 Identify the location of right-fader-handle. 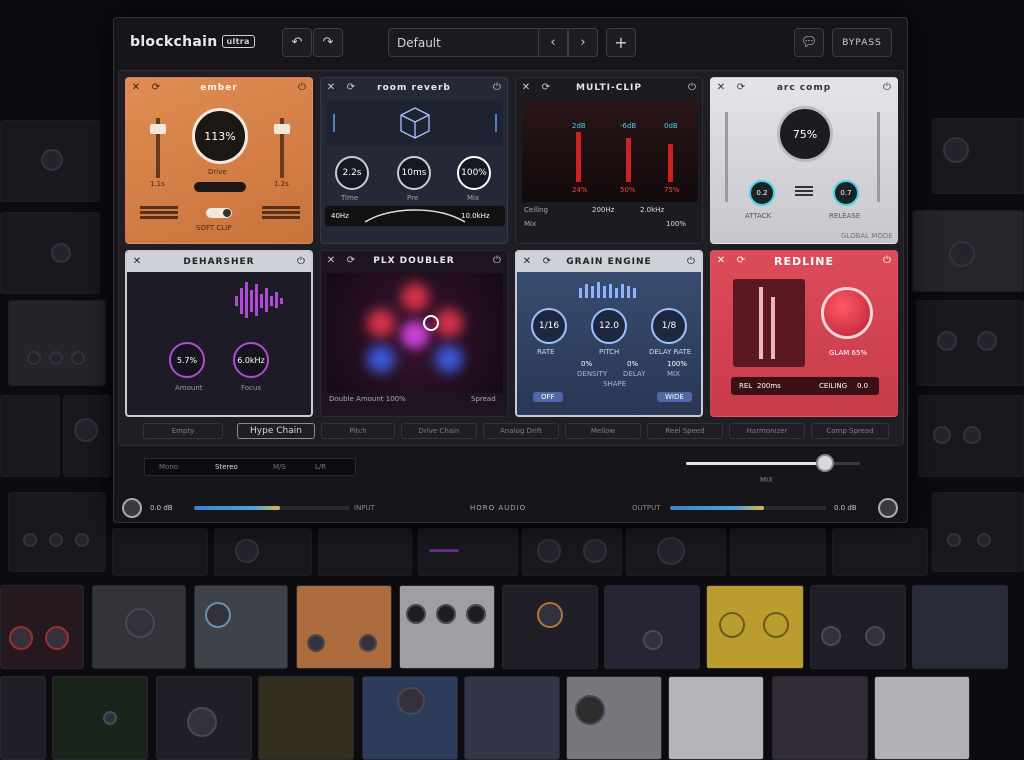
(282, 129).